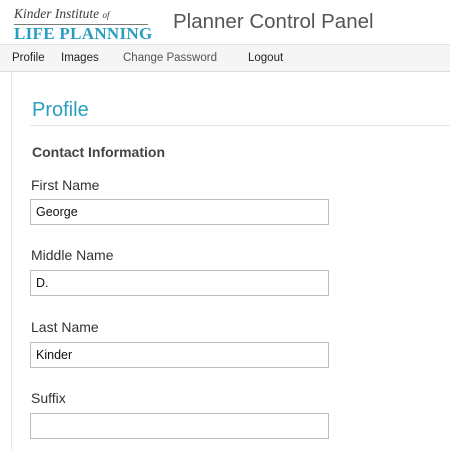 This screenshot has width=450, height=451. What do you see at coordinates (48, 398) in the screenshot?
I see `suffix-label: Suffix` at bounding box center [48, 398].